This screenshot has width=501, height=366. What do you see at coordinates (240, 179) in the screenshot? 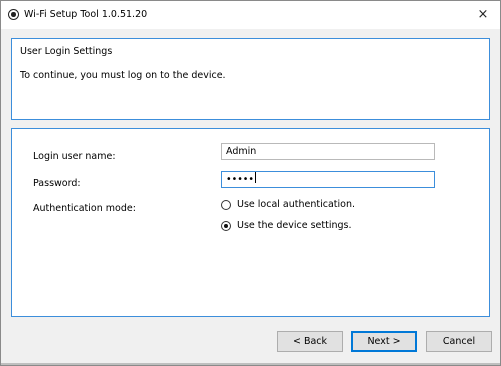
I see `password-mask: •••••` at bounding box center [240, 179].